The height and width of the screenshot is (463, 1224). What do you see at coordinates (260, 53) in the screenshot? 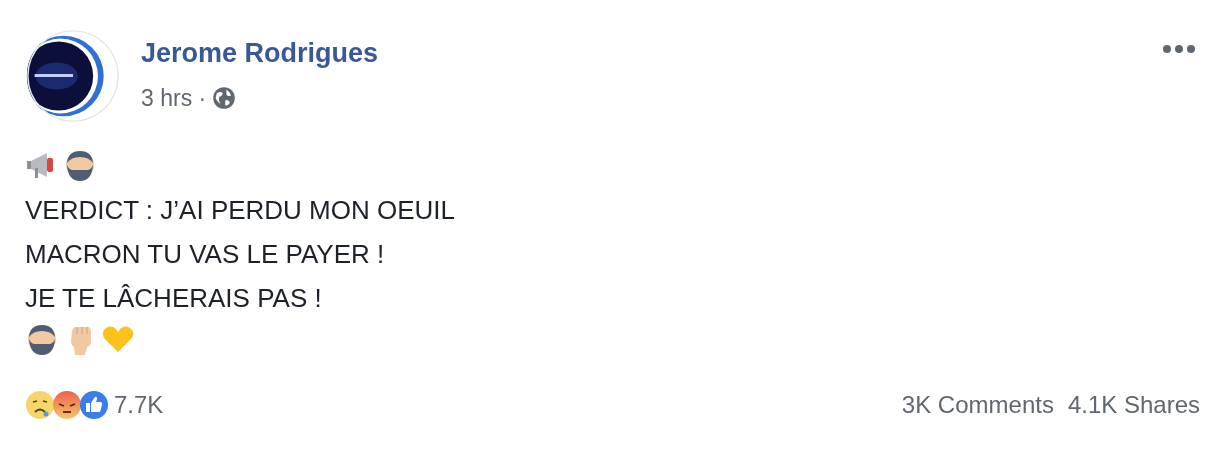
I see `author-name: Jerome Rodrigues` at bounding box center [260, 53].